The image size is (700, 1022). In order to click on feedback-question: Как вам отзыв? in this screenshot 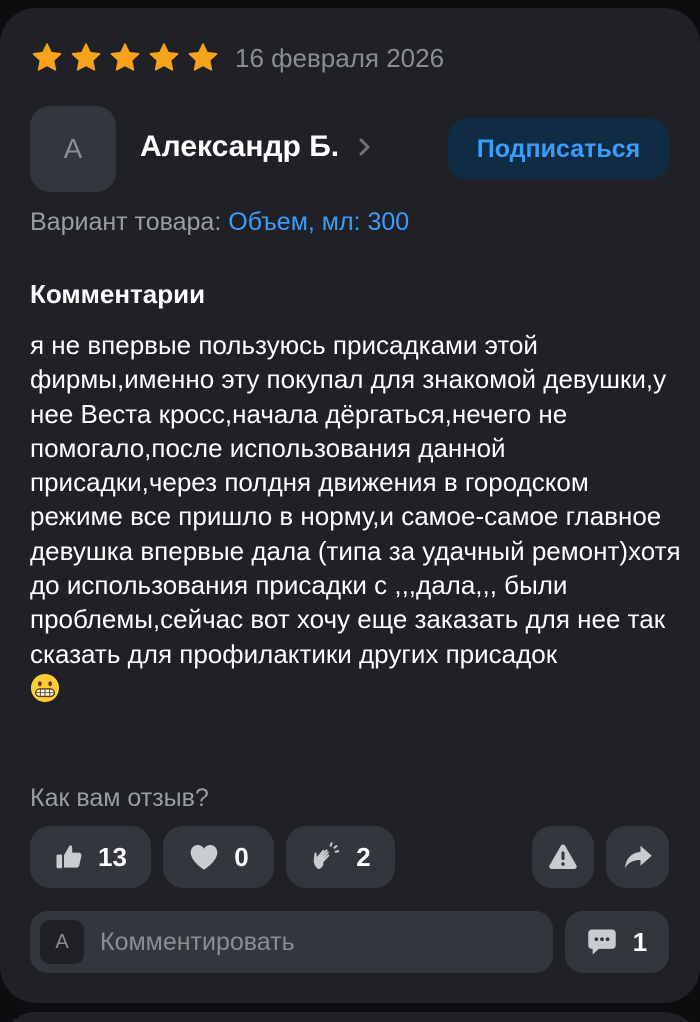, I will do `click(119, 798)`.